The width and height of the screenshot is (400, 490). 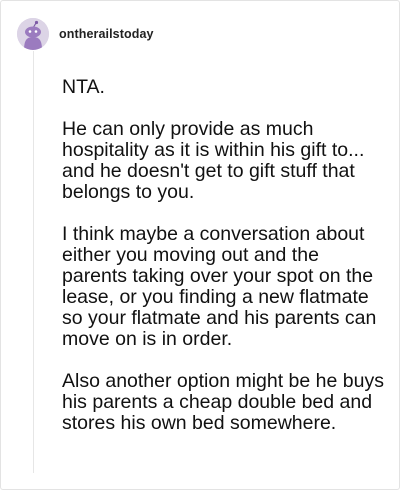 I want to click on username: ontherailstoday, so click(x=106, y=34).